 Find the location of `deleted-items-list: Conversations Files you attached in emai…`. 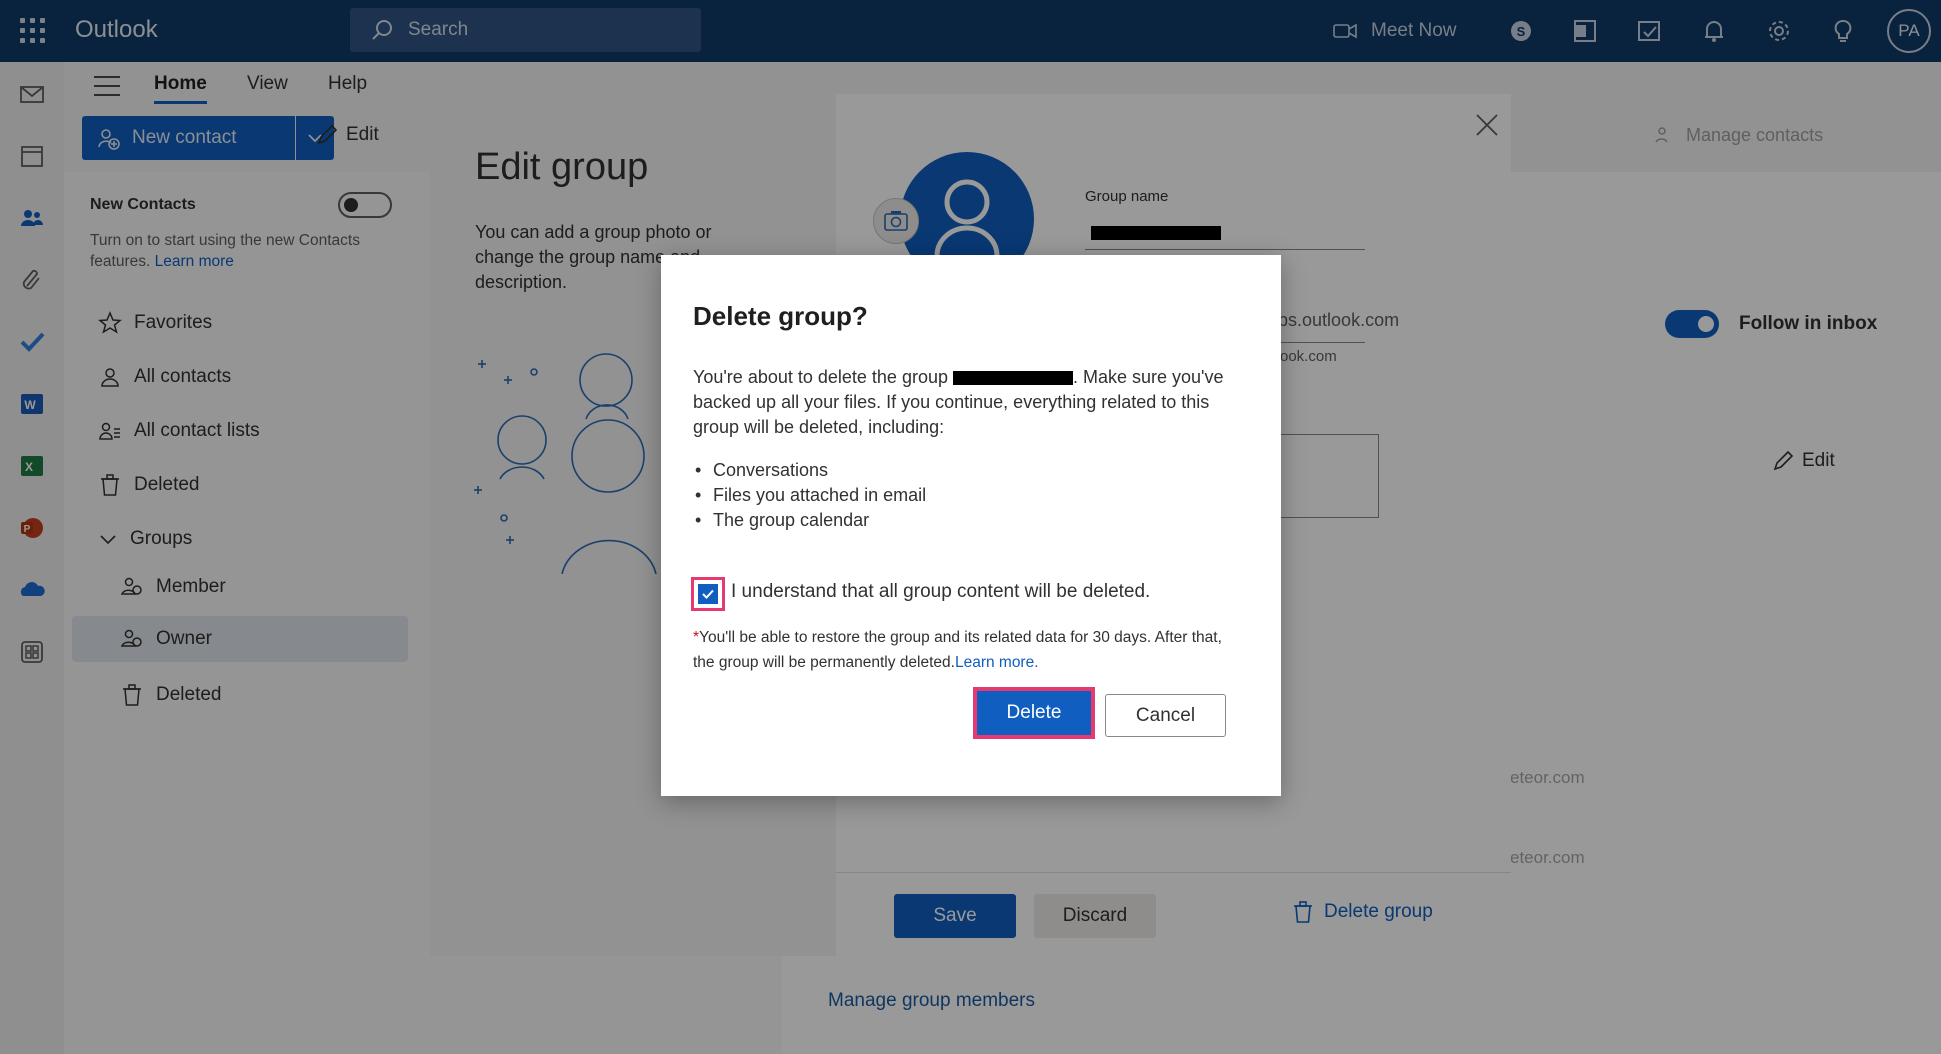

deleted-items-list: Conversations Files you attached in emai… is located at coordinates (809, 495).